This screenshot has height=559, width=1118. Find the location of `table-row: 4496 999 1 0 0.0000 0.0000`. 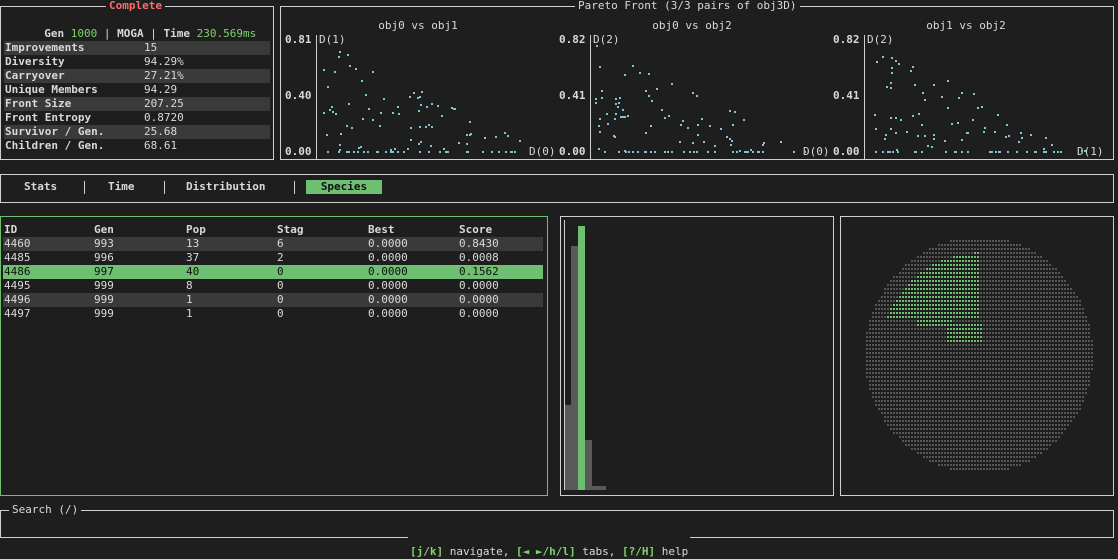

table-row: 4496 999 1 0 0.0000 0.0000 is located at coordinates (273, 300).